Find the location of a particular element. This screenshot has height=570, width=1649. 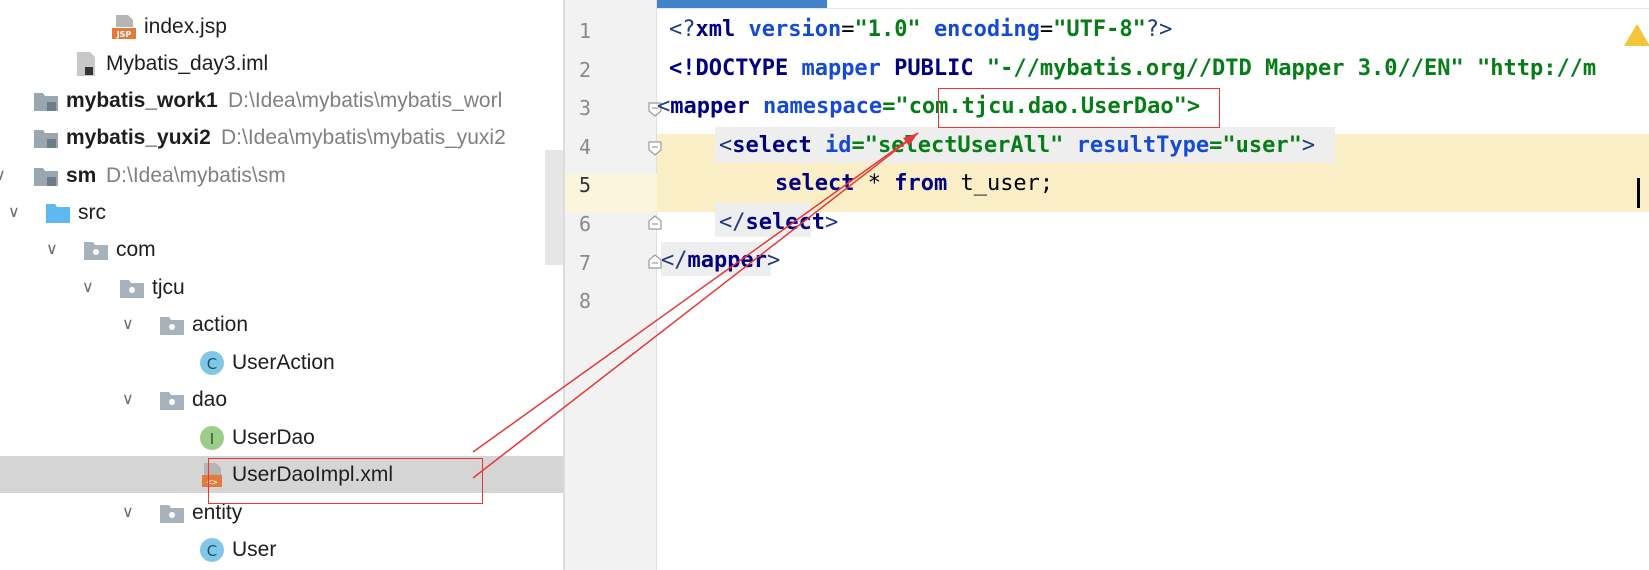

code-token: <? is located at coordinates (682, 29).